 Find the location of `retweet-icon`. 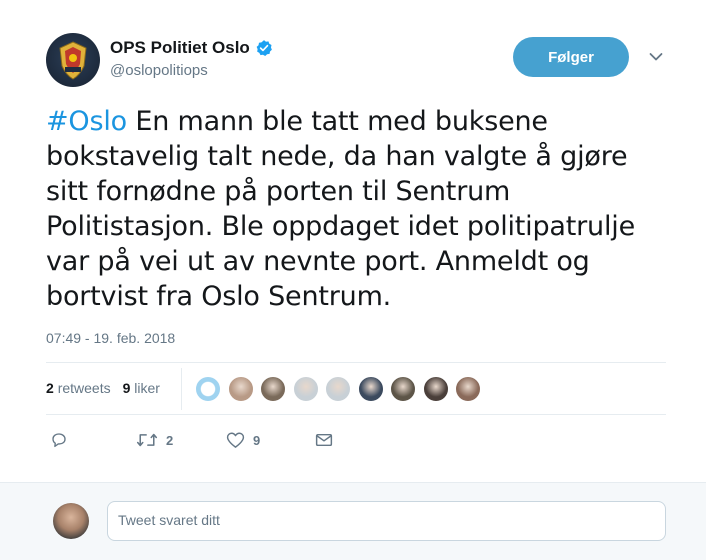

retweet-icon is located at coordinates (147, 440).